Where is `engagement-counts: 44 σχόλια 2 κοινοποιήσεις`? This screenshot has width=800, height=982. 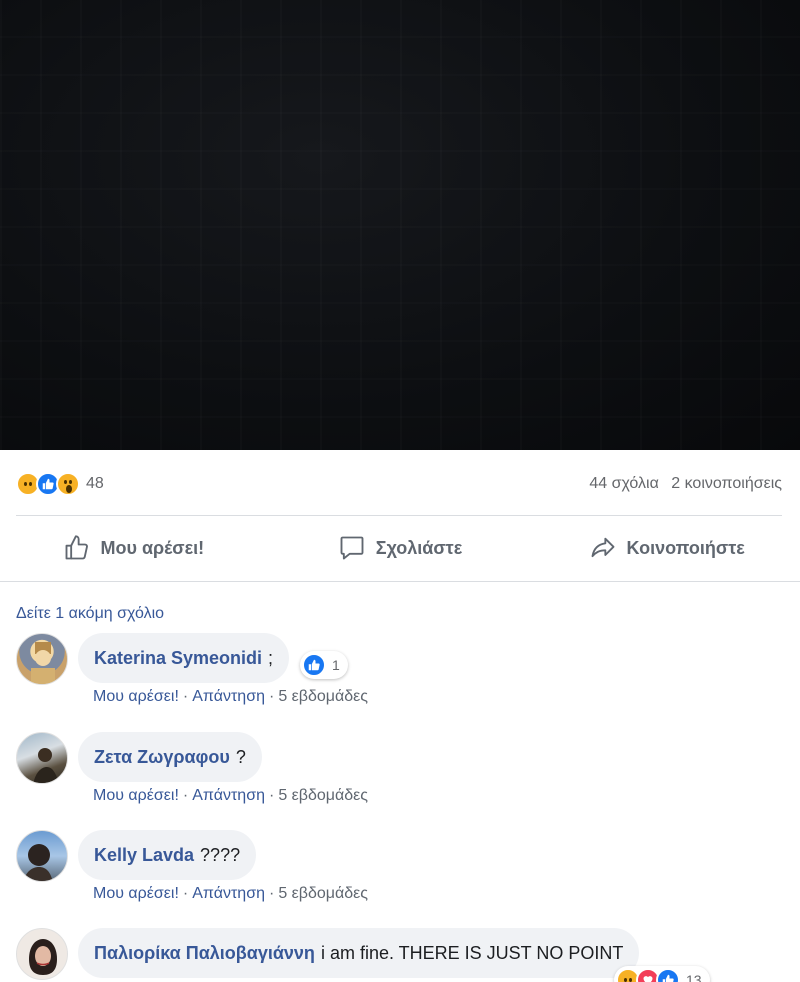
engagement-counts: 44 σχόλια 2 κοινοποιήσεις is located at coordinates (681, 484).